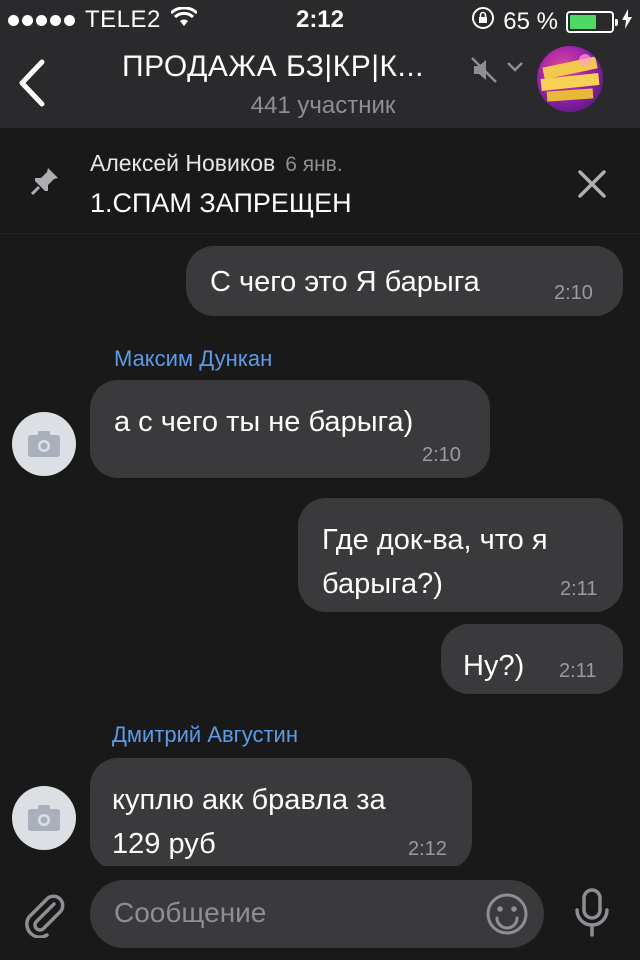 The image size is (640, 960). I want to click on message-bubble-outgoing: С чего это Я барыга 2:10, so click(404, 281).